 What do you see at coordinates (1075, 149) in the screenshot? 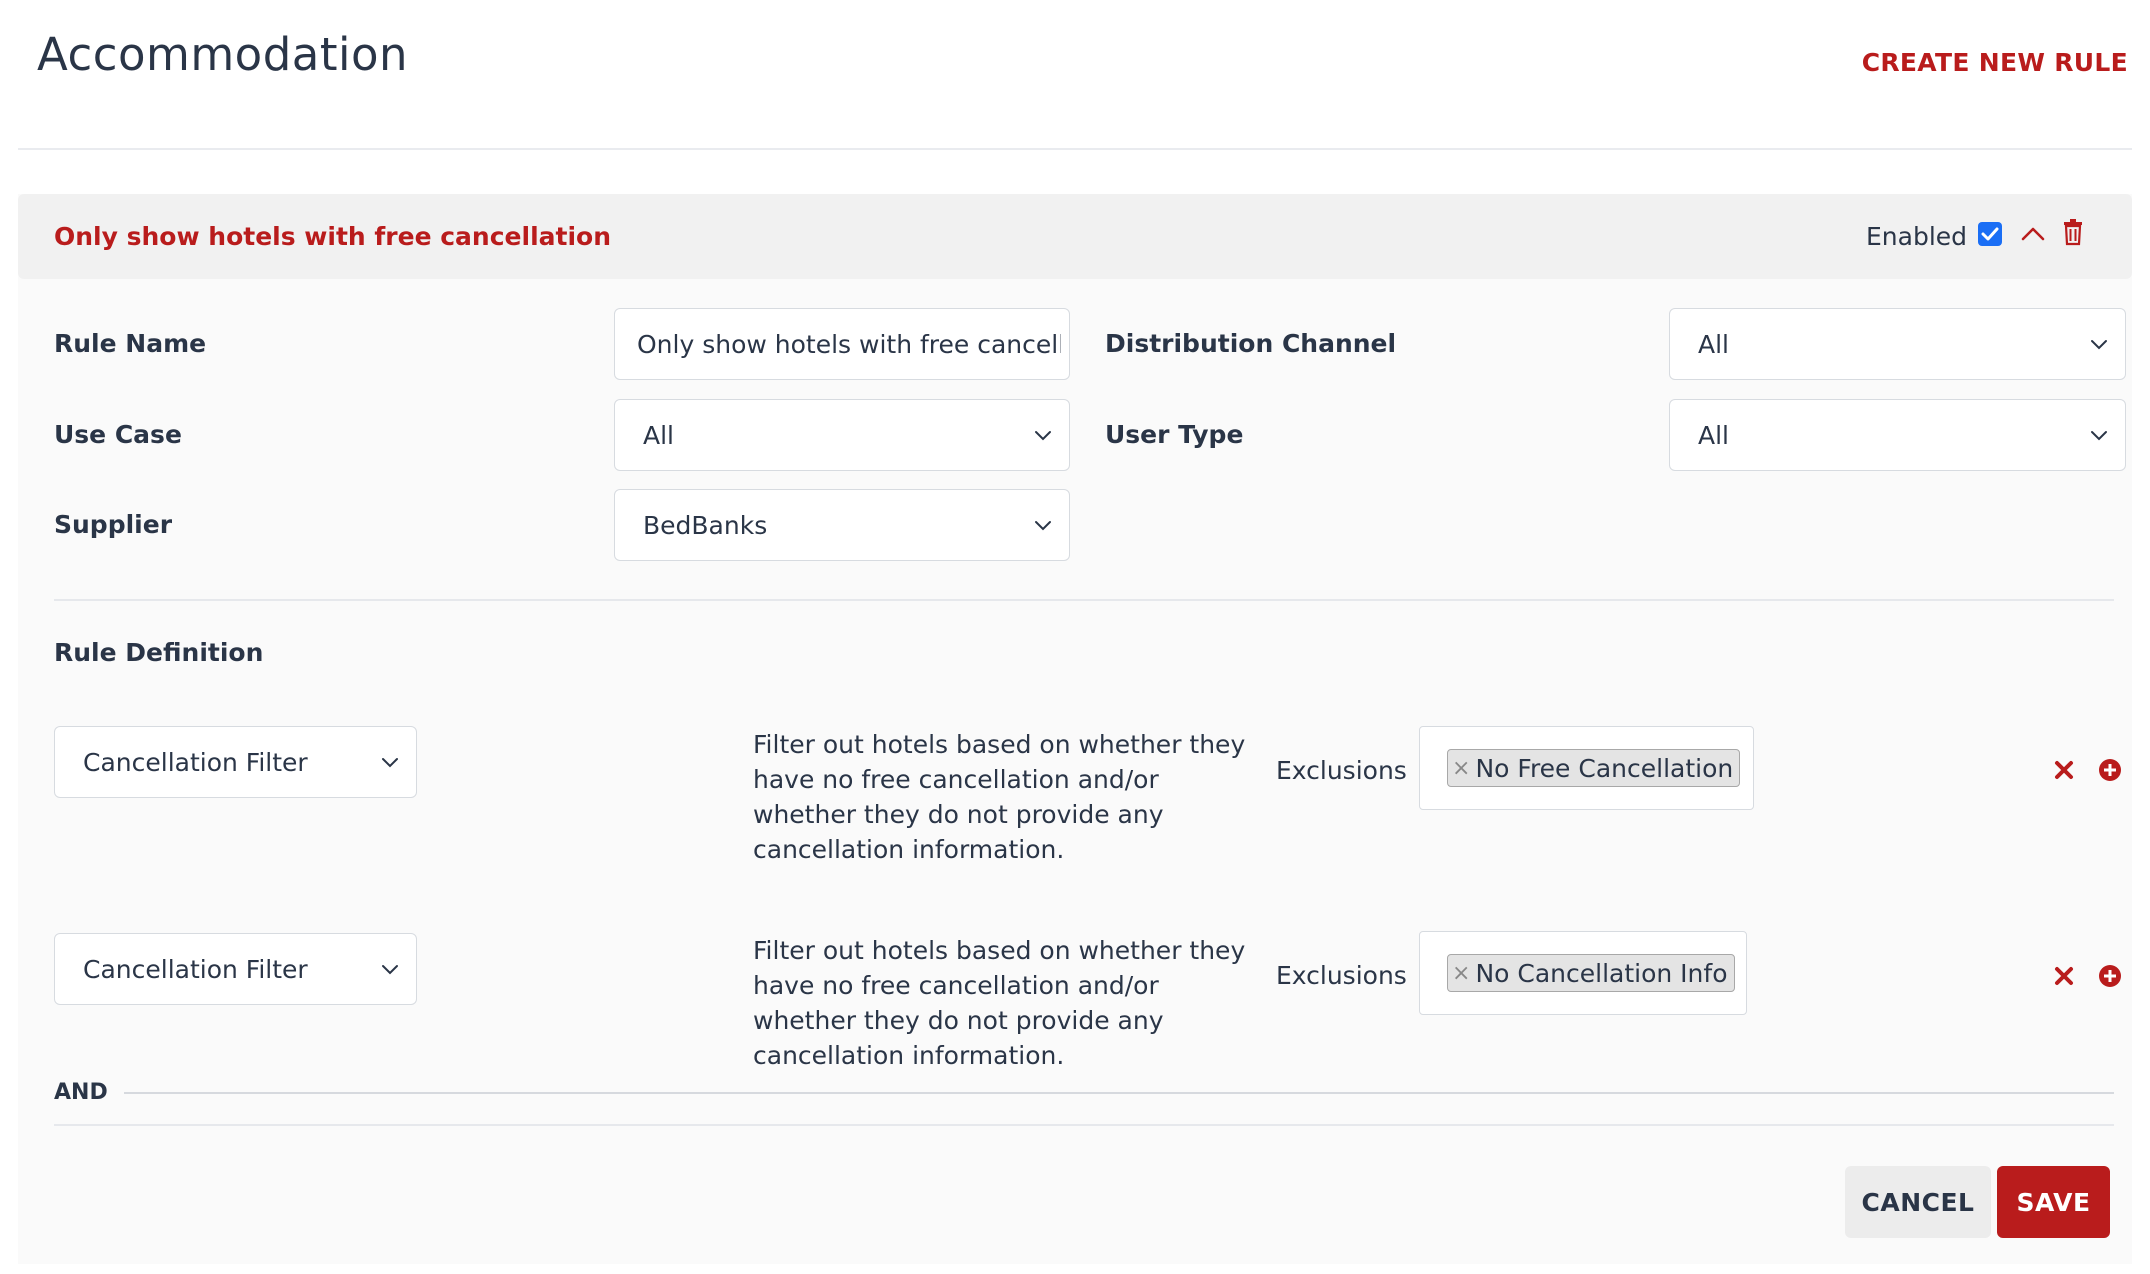
I see `header-divider` at bounding box center [1075, 149].